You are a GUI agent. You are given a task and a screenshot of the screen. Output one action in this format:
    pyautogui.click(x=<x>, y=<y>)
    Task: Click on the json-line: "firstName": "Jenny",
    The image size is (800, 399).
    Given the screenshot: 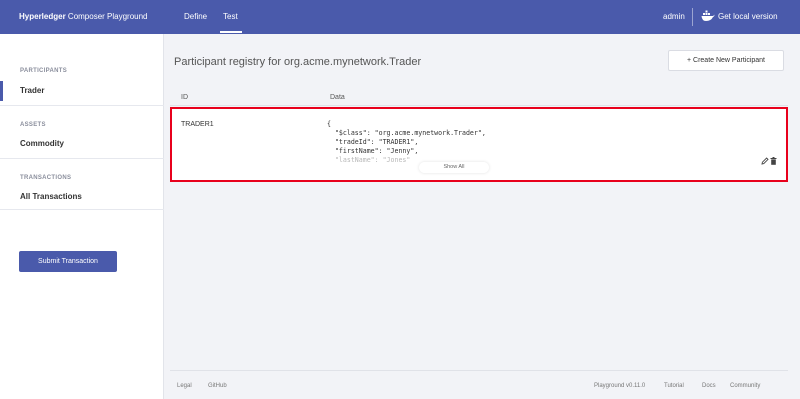 What is the action you would take?
    pyautogui.click(x=373, y=151)
    